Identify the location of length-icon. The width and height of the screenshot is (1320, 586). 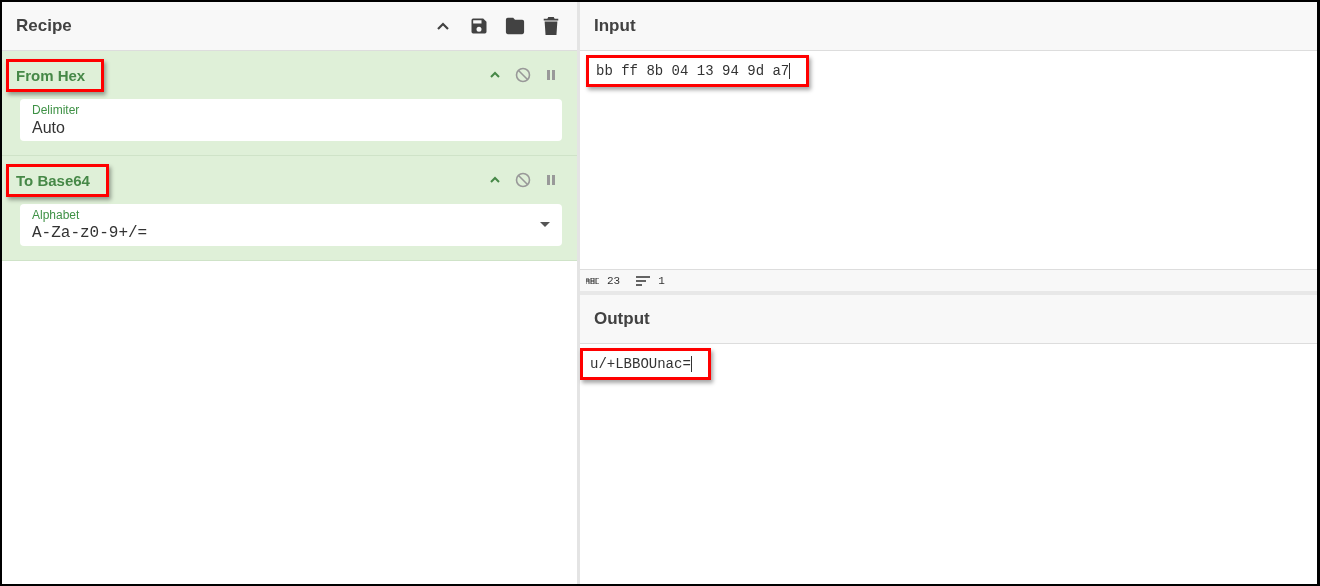
(592, 280).